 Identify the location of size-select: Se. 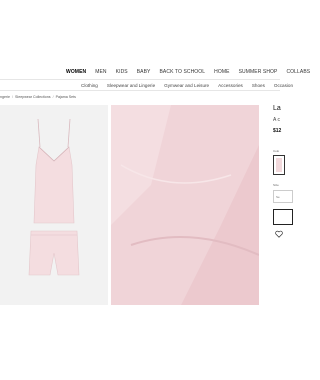
(283, 196).